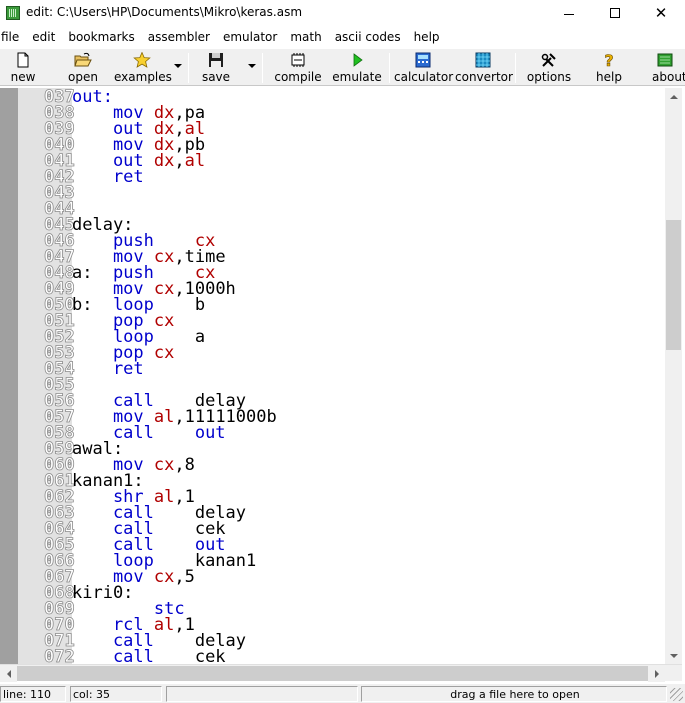 The image size is (685, 703). I want to click on options-button: options, so click(549, 68).